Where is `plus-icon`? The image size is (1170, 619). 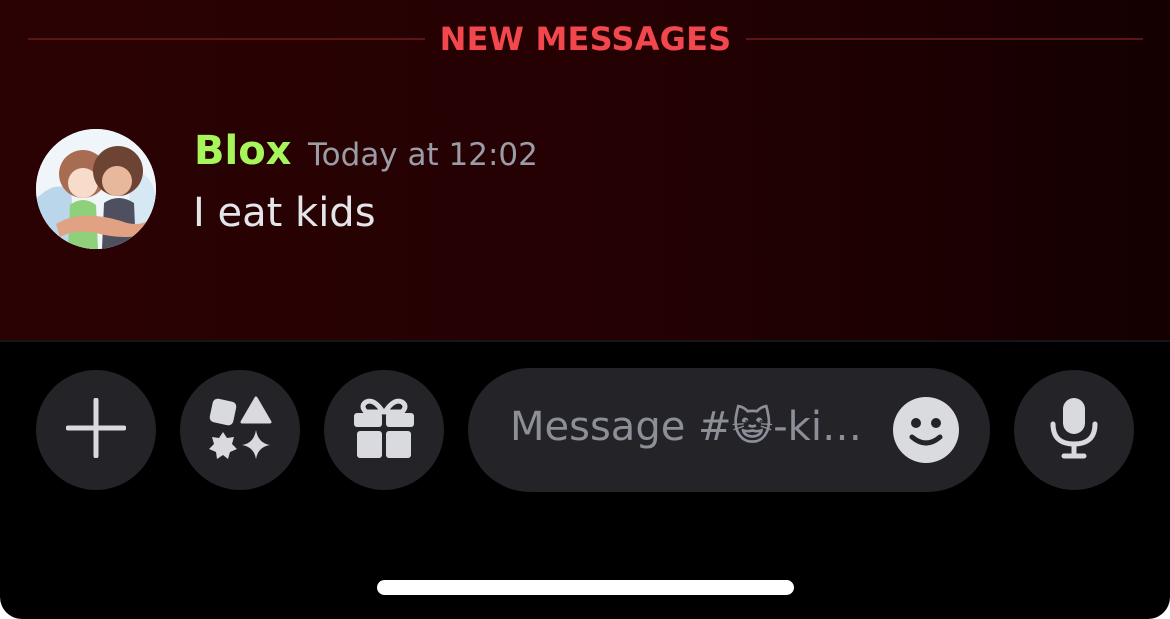 plus-icon is located at coordinates (96, 429).